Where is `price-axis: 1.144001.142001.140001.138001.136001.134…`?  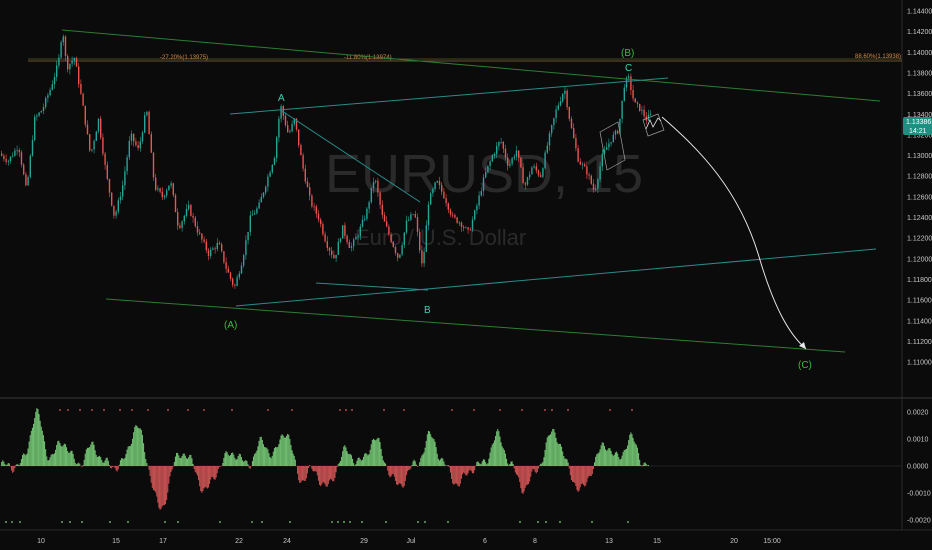
price-axis: 1.144001.142001.140001.138001.136001.134… is located at coordinates (919, 188).